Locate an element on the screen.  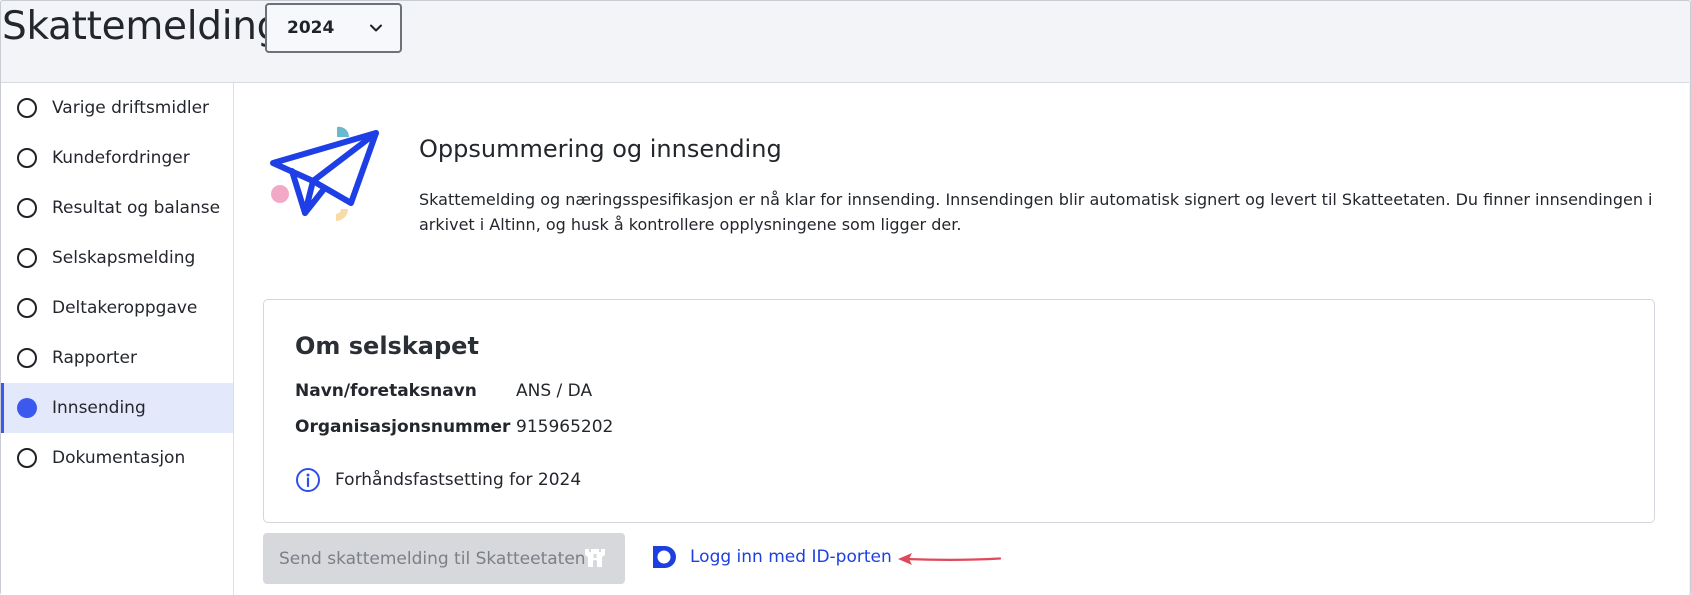
sidebar-item-label: Varige driftsmidler is located at coordinates (131, 108).